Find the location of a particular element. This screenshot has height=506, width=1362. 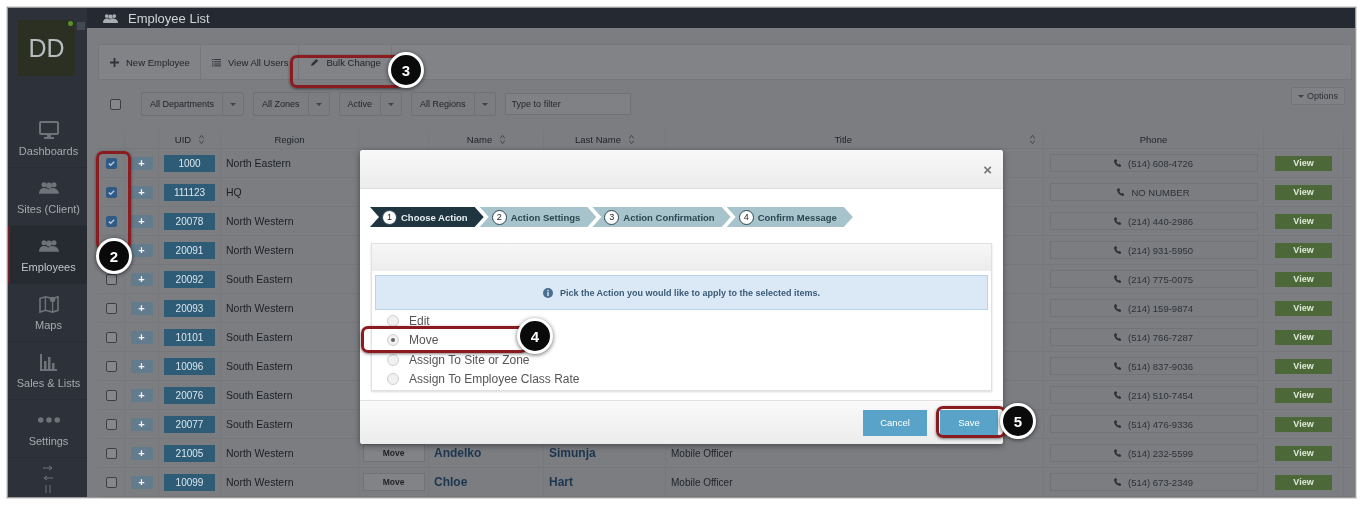

uid-badge: 1000 is located at coordinates (189, 163).